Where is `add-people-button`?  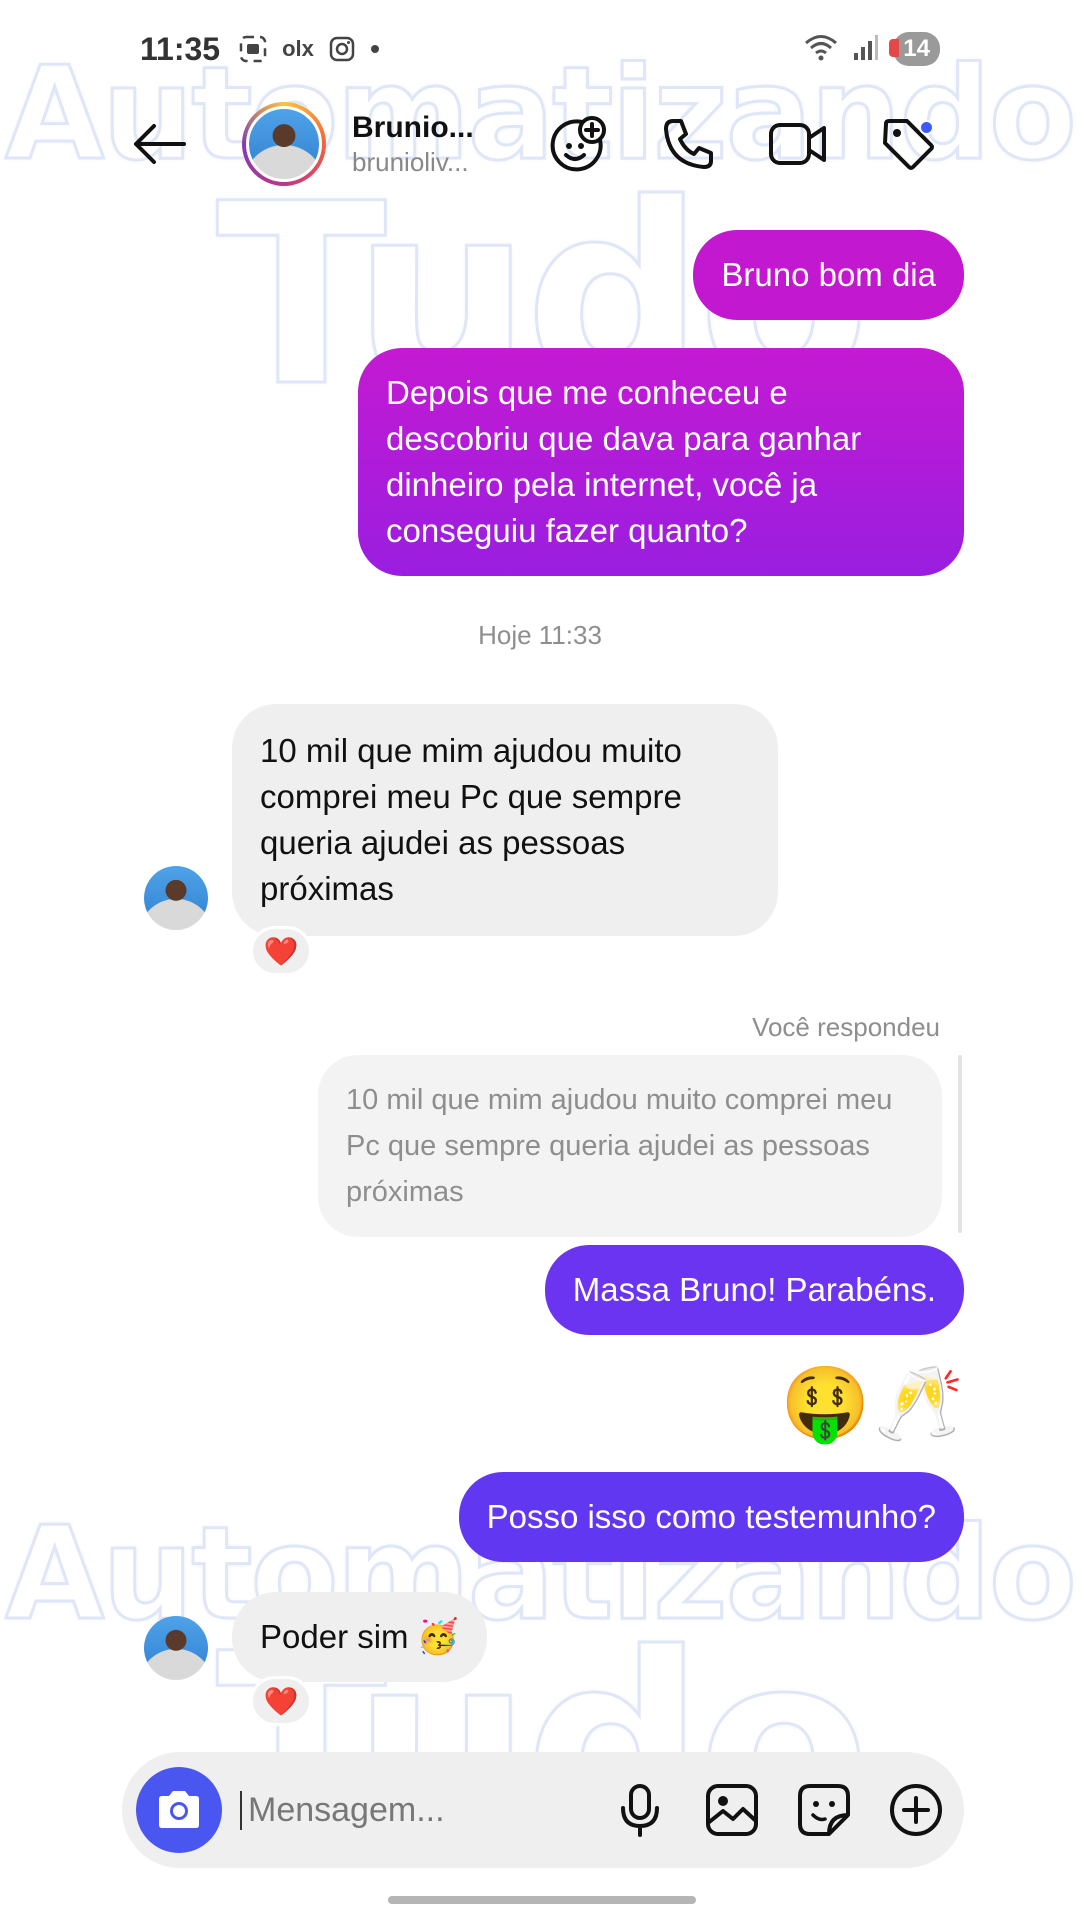
add-people-button is located at coordinates (578, 144).